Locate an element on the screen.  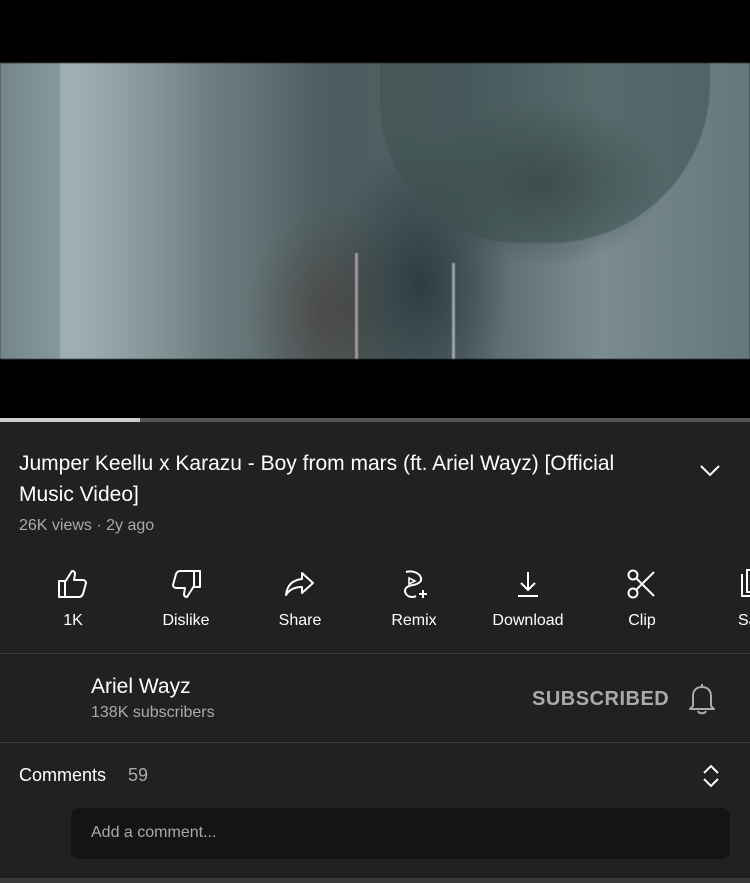
clip-button: Clip is located at coordinates (642, 595).